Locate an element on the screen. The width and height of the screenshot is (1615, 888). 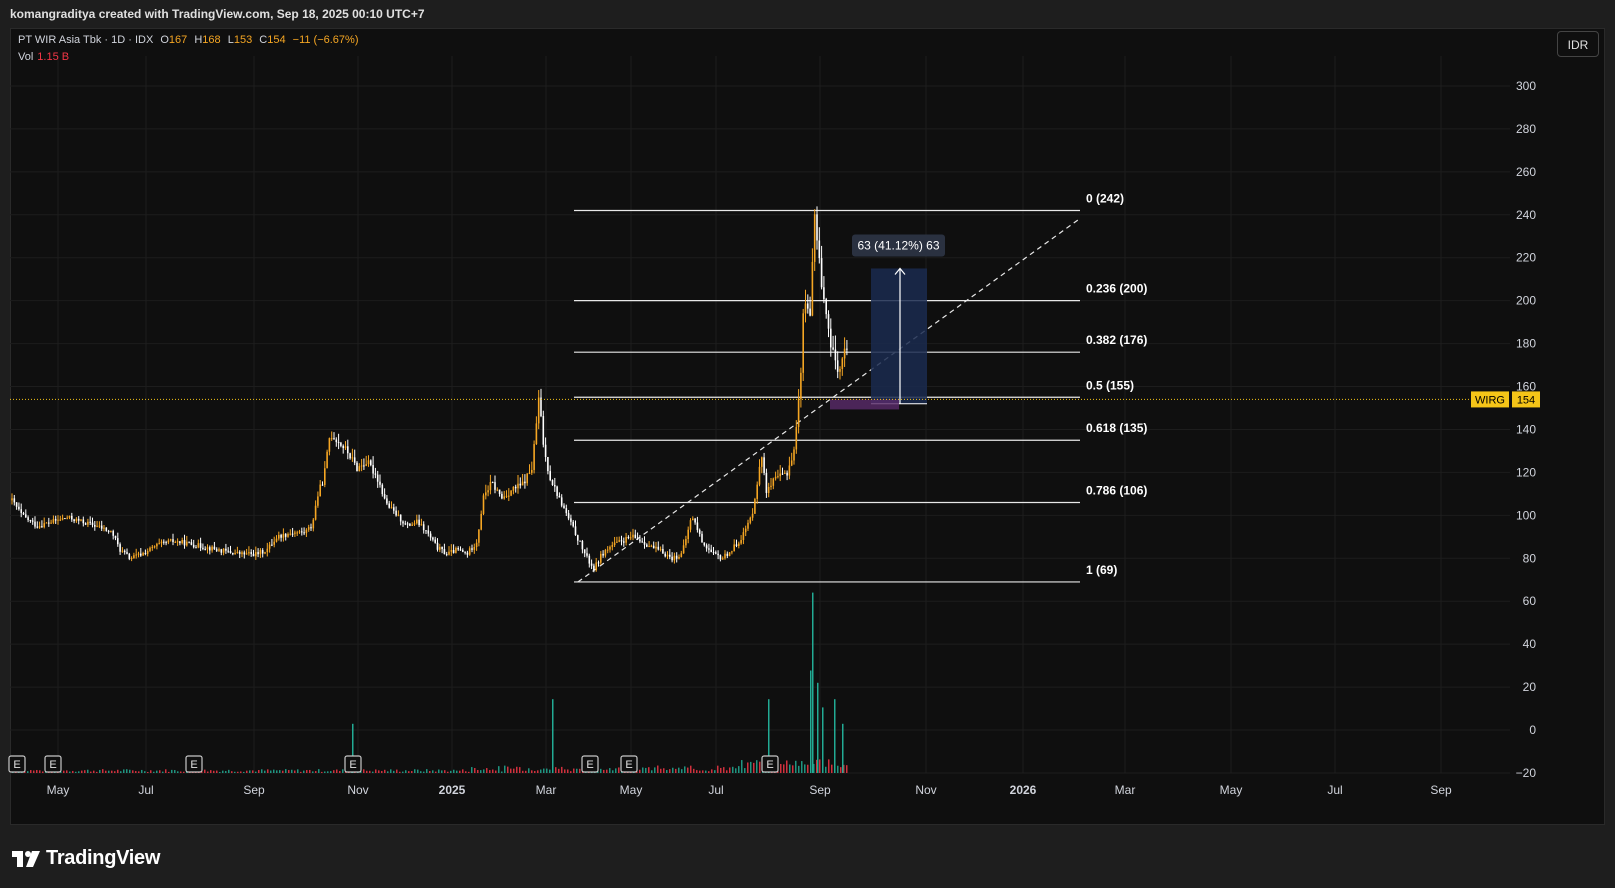
open-value: 167 is located at coordinates (178, 40).